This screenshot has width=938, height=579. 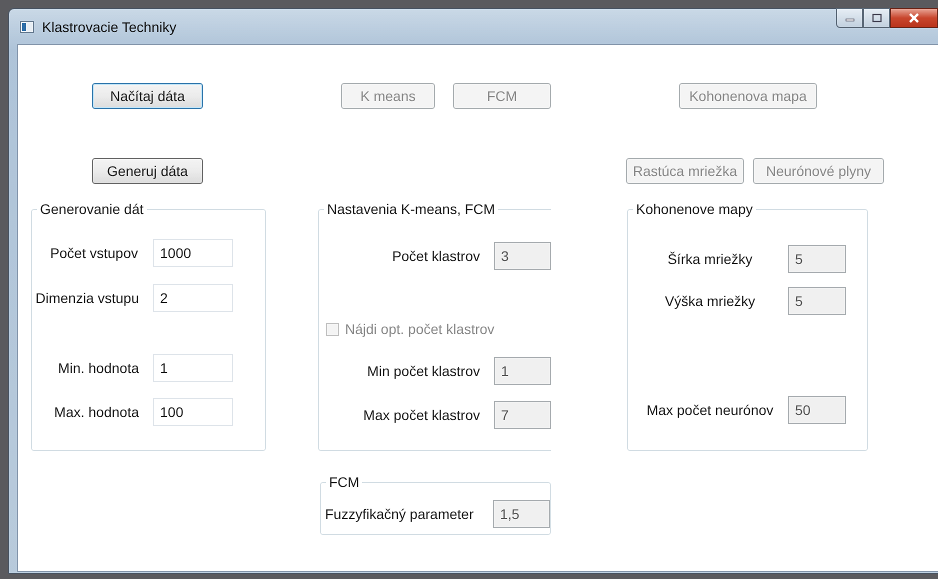 What do you see at coordinates (710, 410) in the screenshot?
I see `field-label: Max počet neurónov` at bounding box center [710, 410].